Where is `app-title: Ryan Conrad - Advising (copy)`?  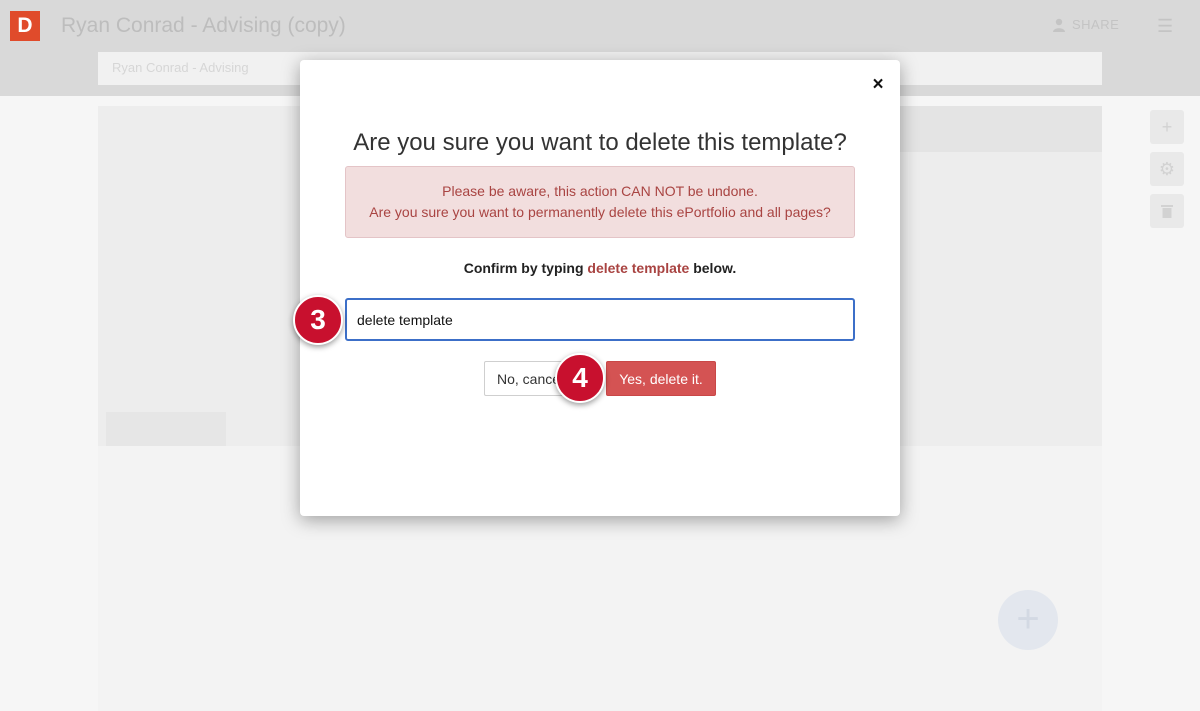 app-title: Ryan Conrad - Advising (copy) is located at coordinates (203, 25).